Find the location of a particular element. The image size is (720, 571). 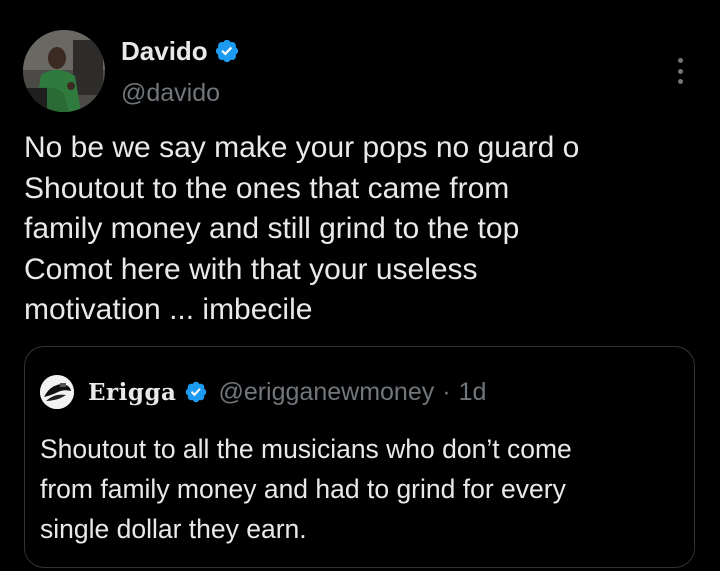

tweet-line: family money and still grind to the top is located at coordinates (272, 228).